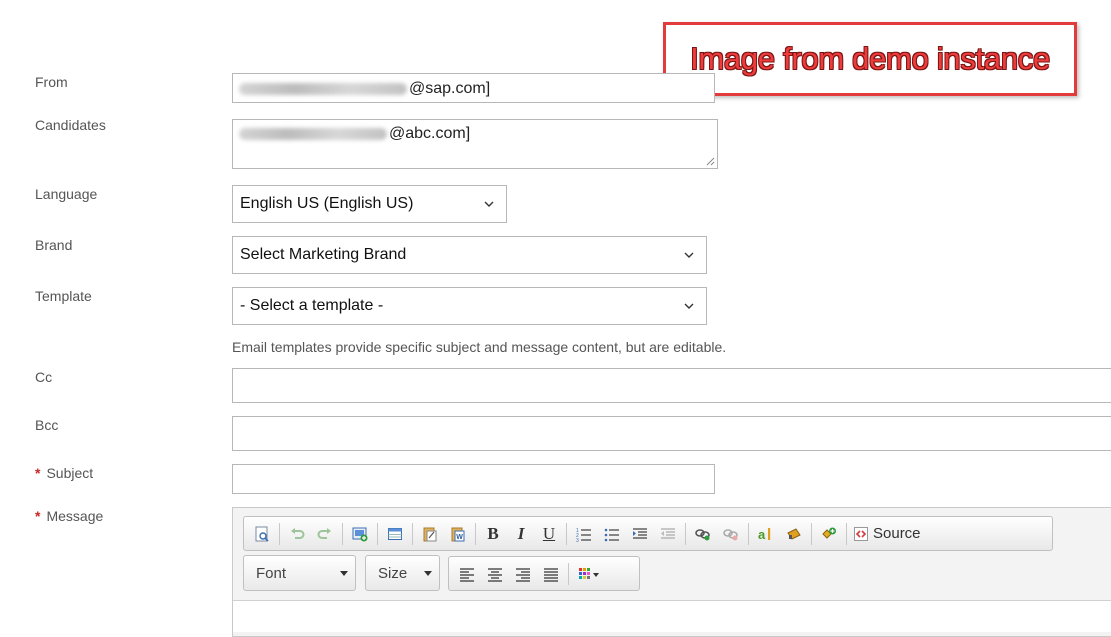  I want to click on numbered-list-icon: 123, so click(583, 535).